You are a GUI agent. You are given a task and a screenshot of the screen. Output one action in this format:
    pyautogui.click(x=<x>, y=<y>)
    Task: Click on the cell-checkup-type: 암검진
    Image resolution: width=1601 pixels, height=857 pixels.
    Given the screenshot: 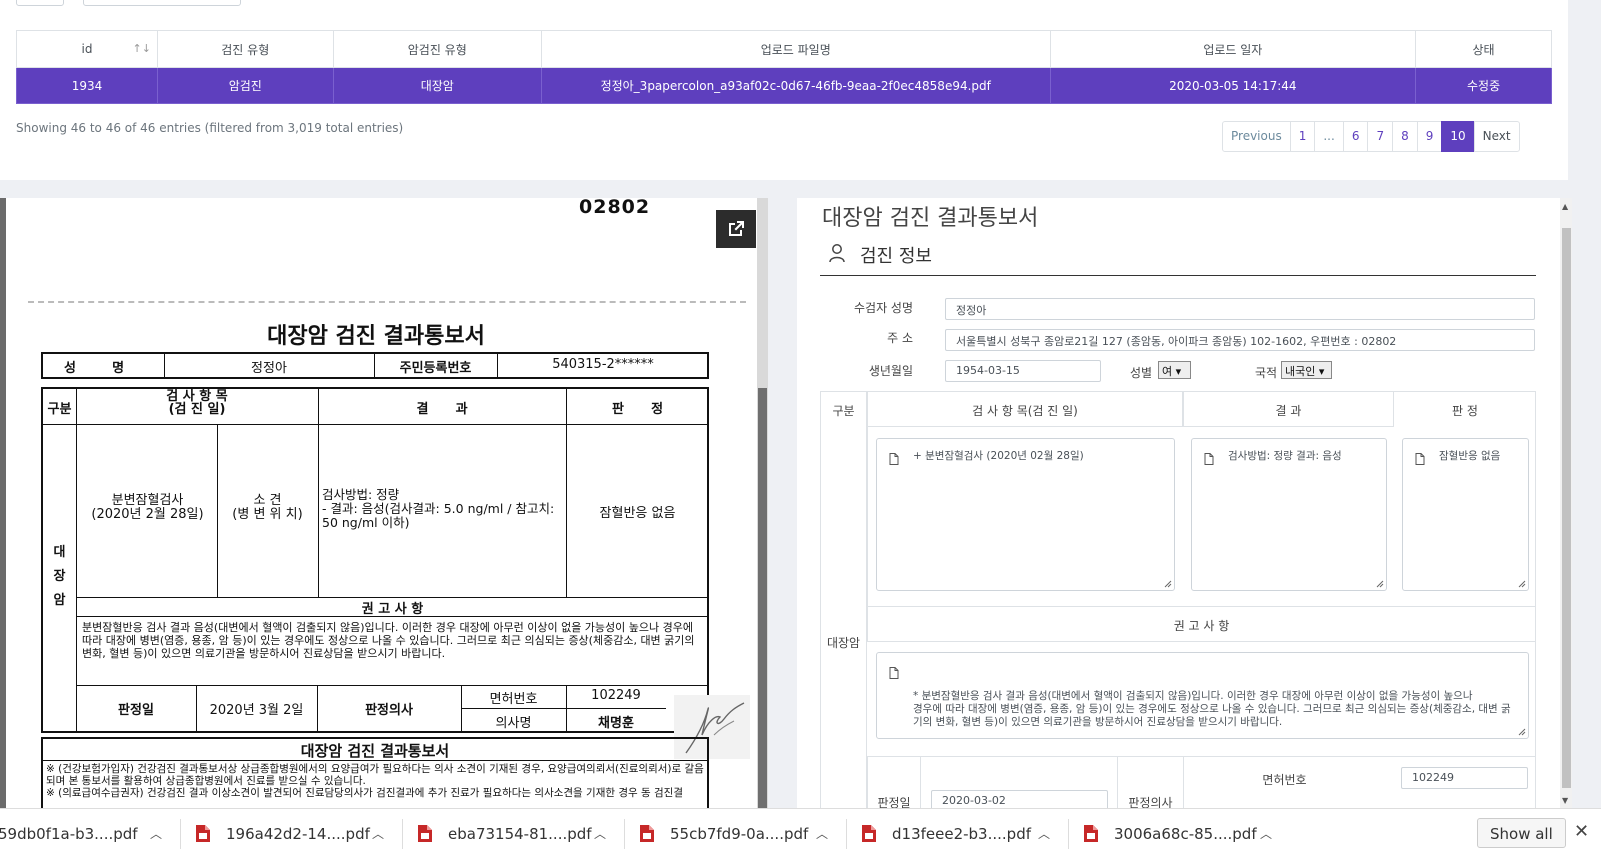 What is the action you would take?
    pyautogui.click(x=245, y=85)
    